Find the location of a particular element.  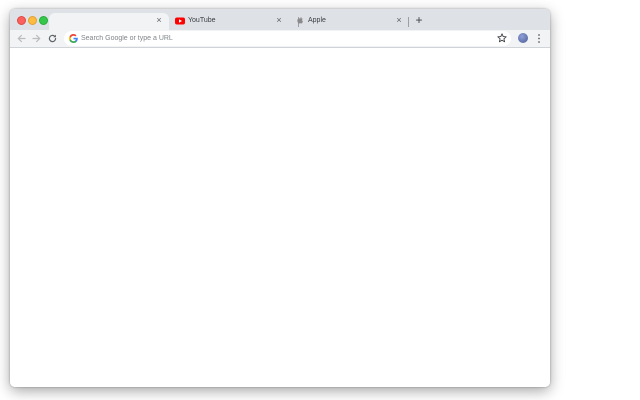

new-tab-button: + is located at coordinates (419, 20).